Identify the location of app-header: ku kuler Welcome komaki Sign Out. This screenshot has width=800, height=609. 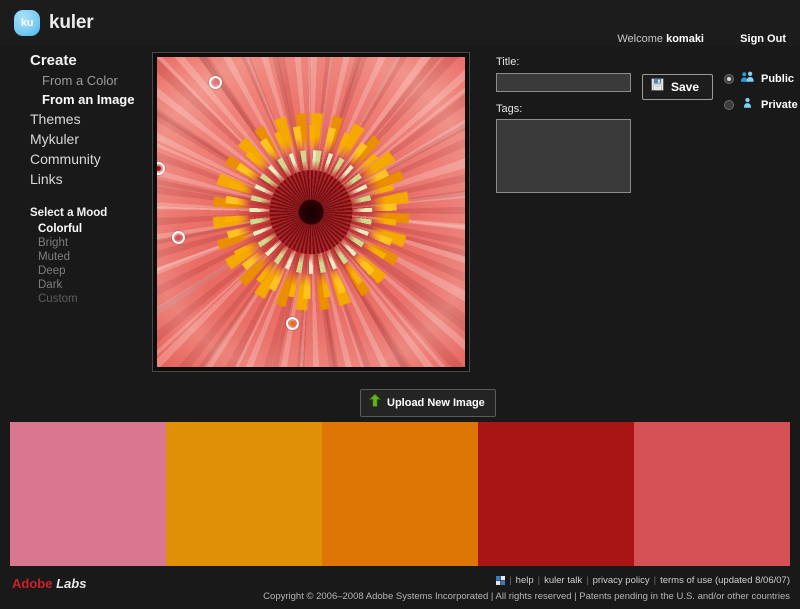
(400, 23).